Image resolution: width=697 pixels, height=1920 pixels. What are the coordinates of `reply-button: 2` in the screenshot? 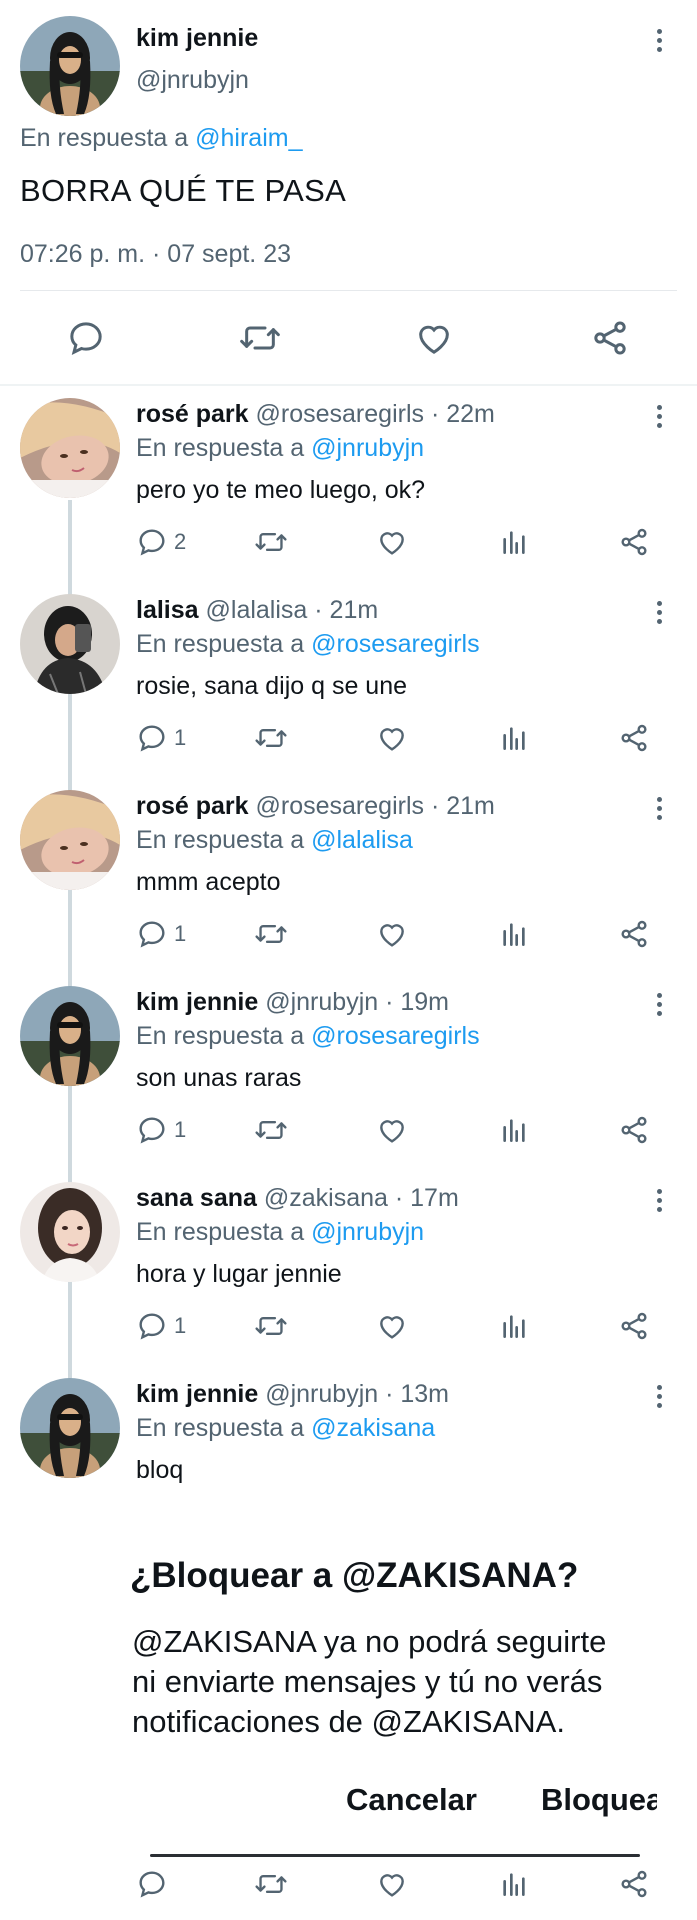 It's located at (161, 542).